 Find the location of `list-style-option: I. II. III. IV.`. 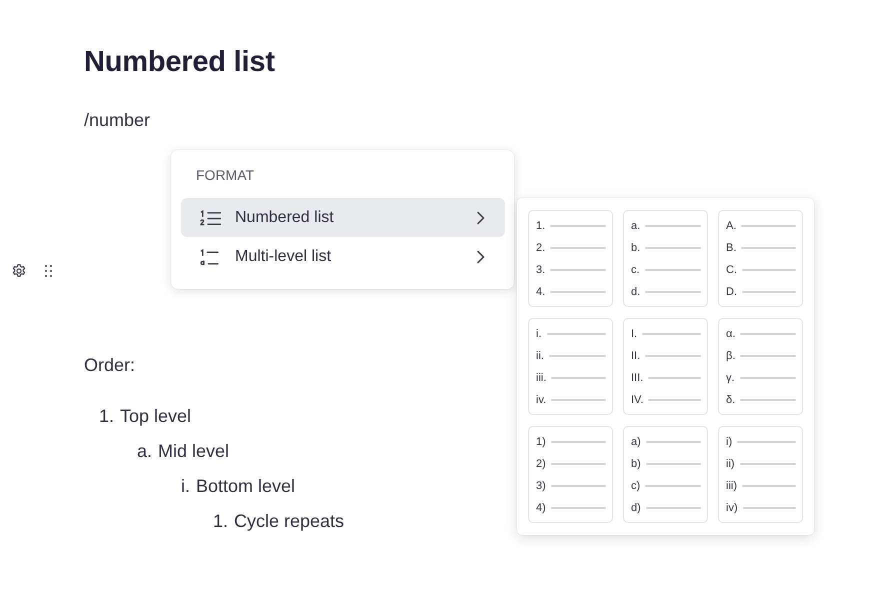

list-style-option: I. II. III. IV. is located at coordinates (665, 366).